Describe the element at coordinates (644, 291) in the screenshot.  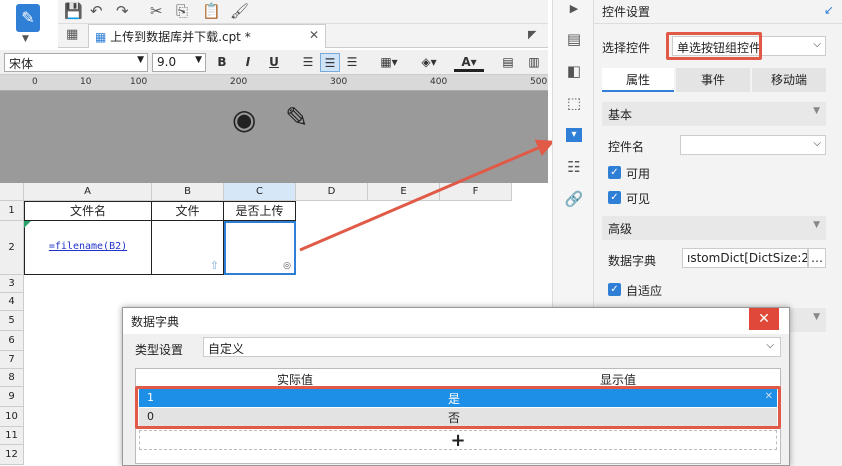
I see `adaptive-label: 自适应` at that location.